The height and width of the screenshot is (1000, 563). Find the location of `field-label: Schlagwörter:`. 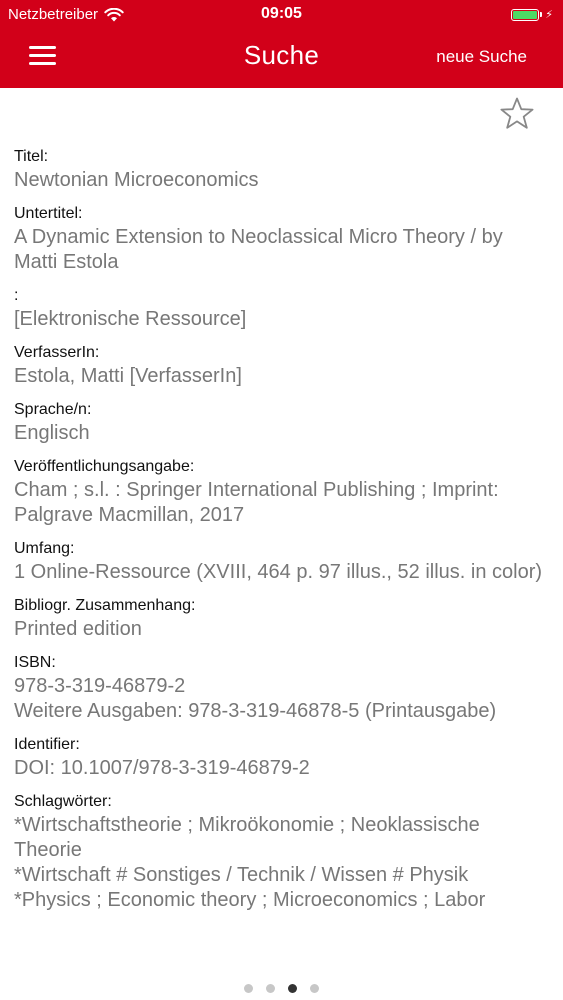

field-label: Schlagwörter: is located at coordinates (63, 801).